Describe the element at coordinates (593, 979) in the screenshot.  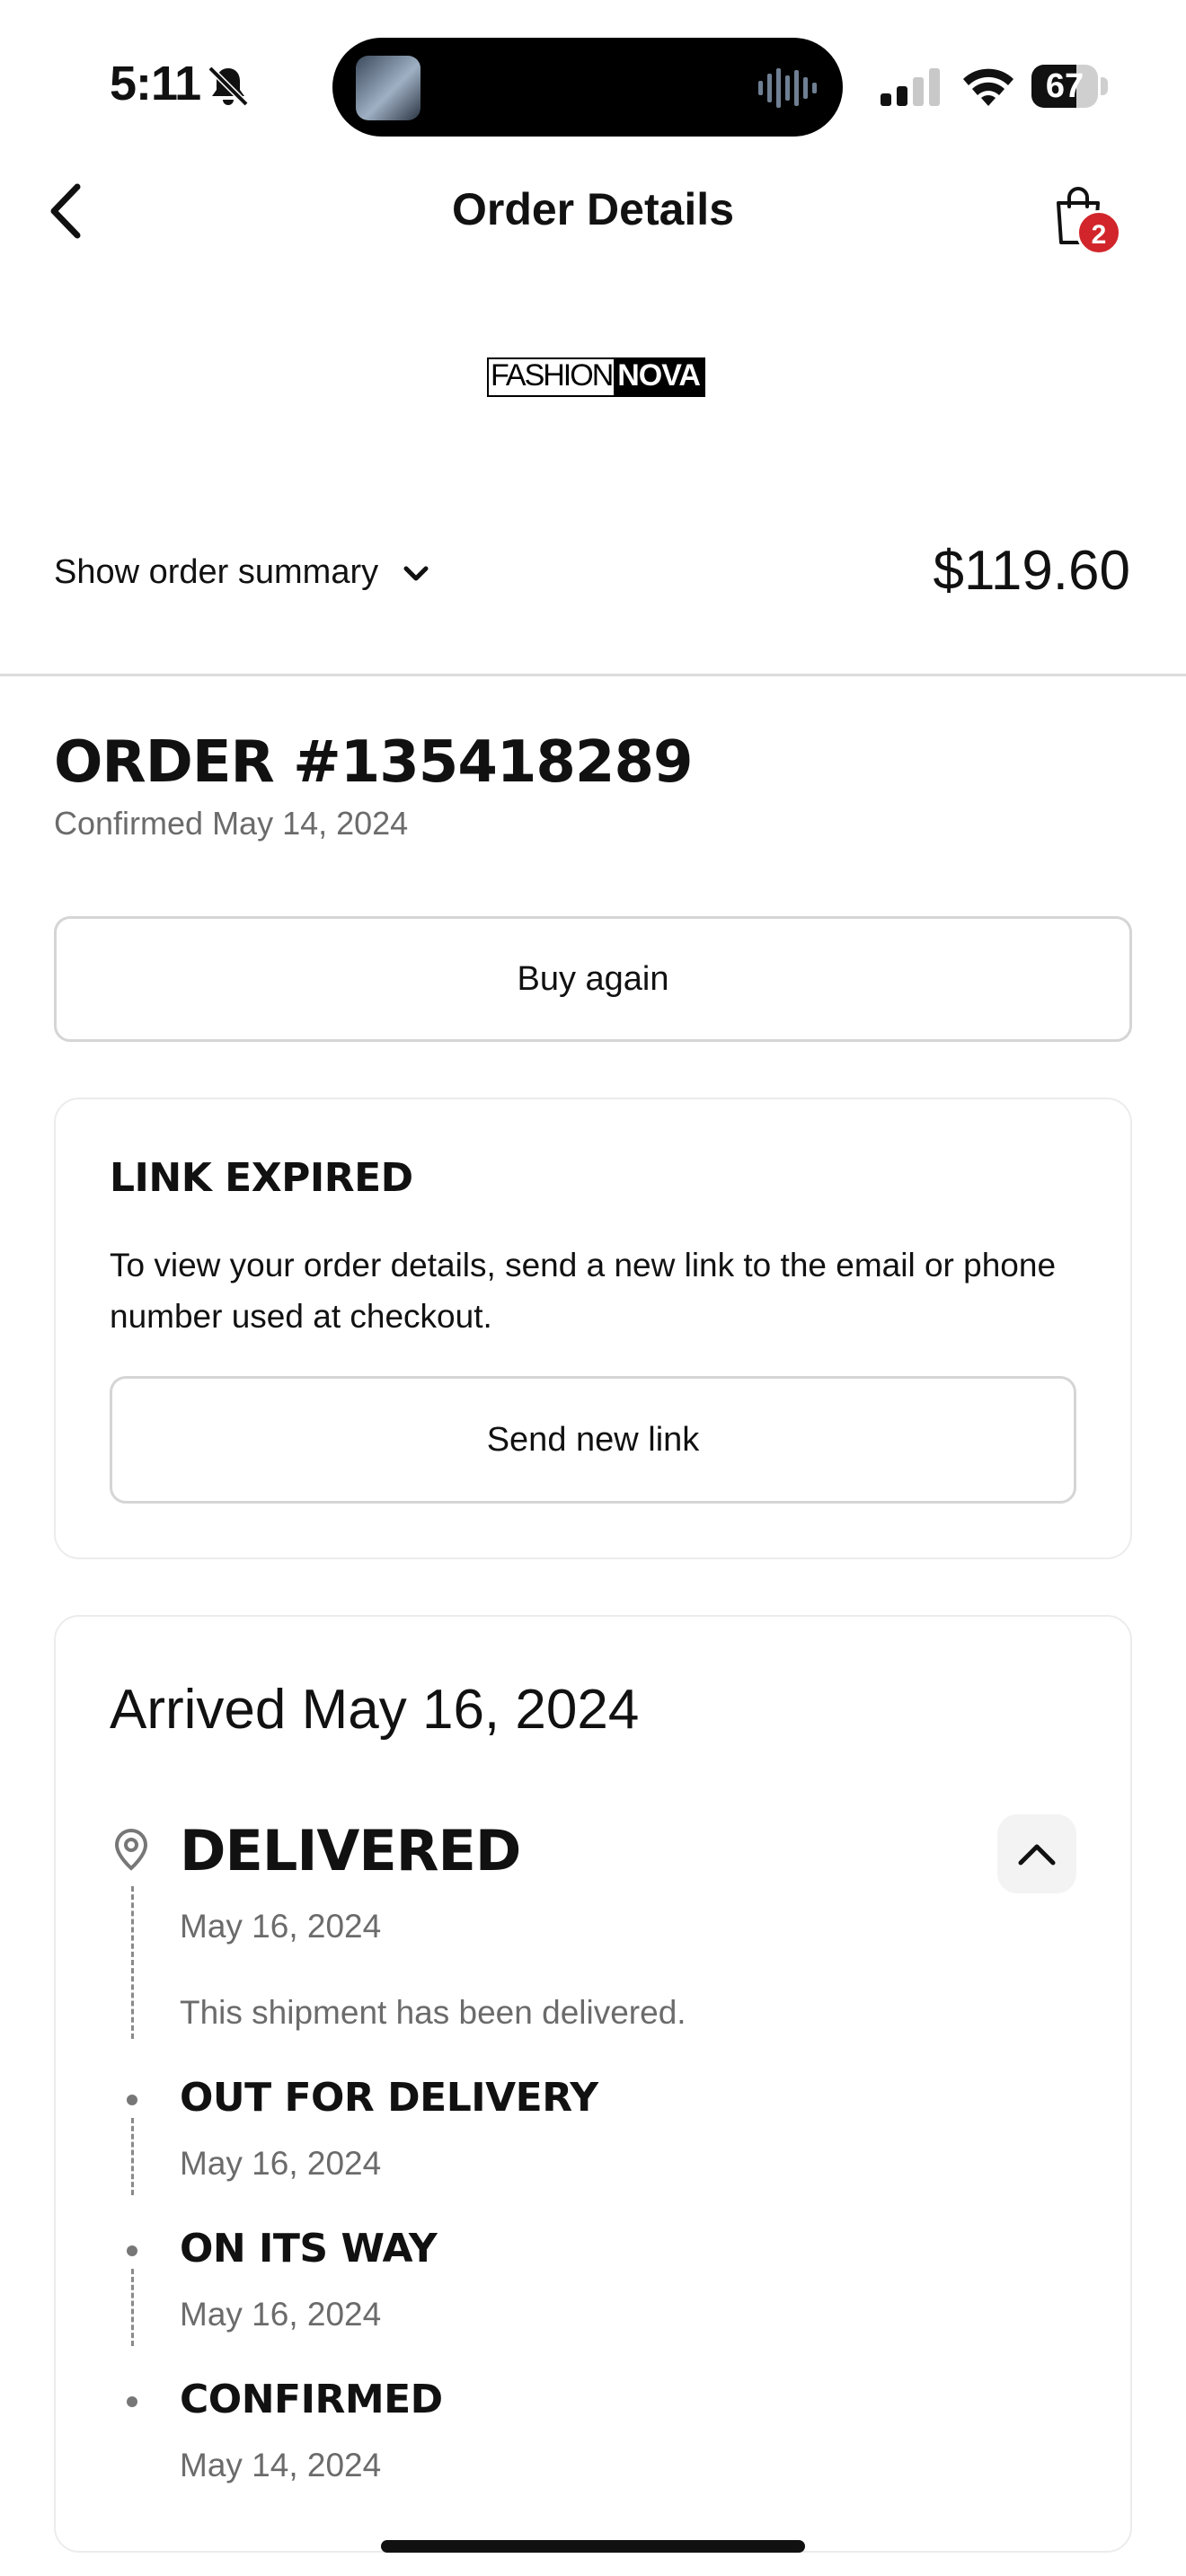
I see `buy-again-button: Buy again` at that location.